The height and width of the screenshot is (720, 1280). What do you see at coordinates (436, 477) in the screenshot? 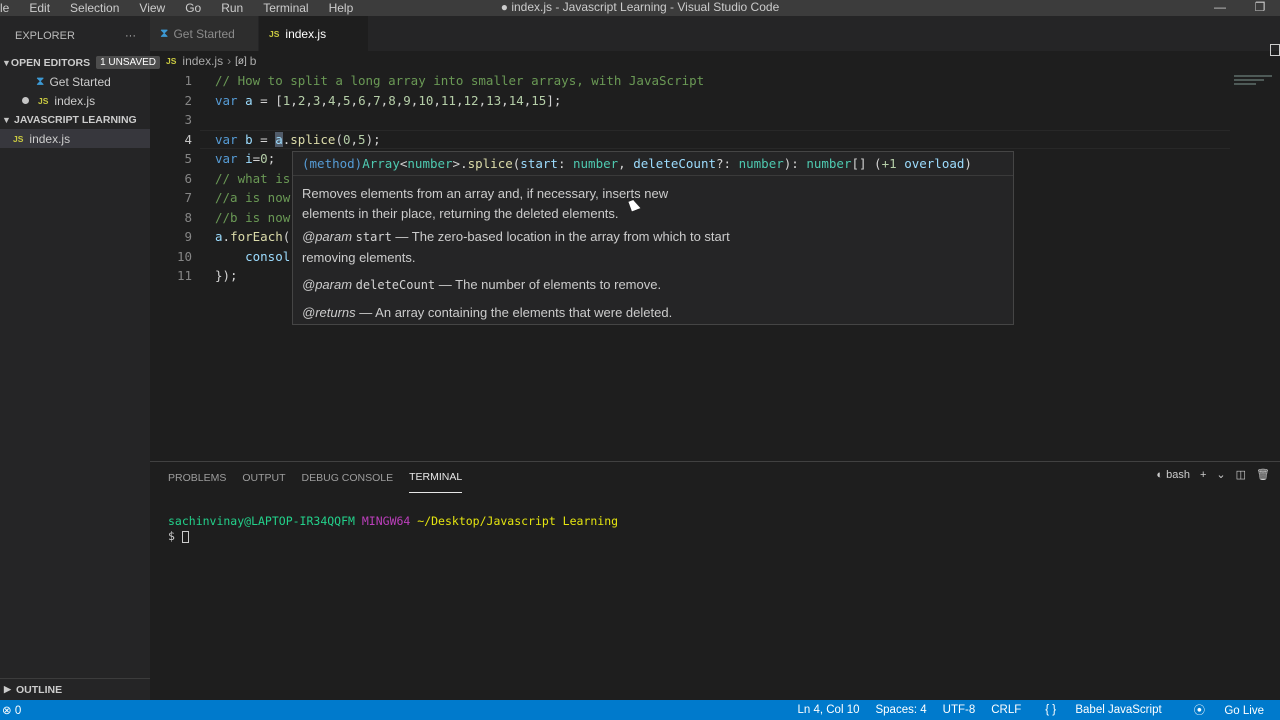
I see `tab-terminal: TERMINAL` at bounding box center [436, 477].